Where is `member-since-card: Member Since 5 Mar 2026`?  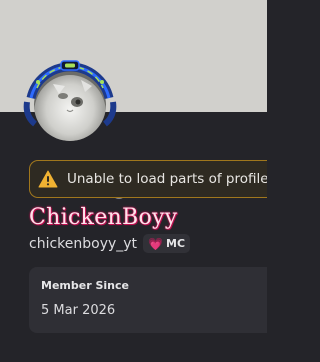 member-since-card: Member Since 5 Mar 2026 is located at coordinates (148, 300).